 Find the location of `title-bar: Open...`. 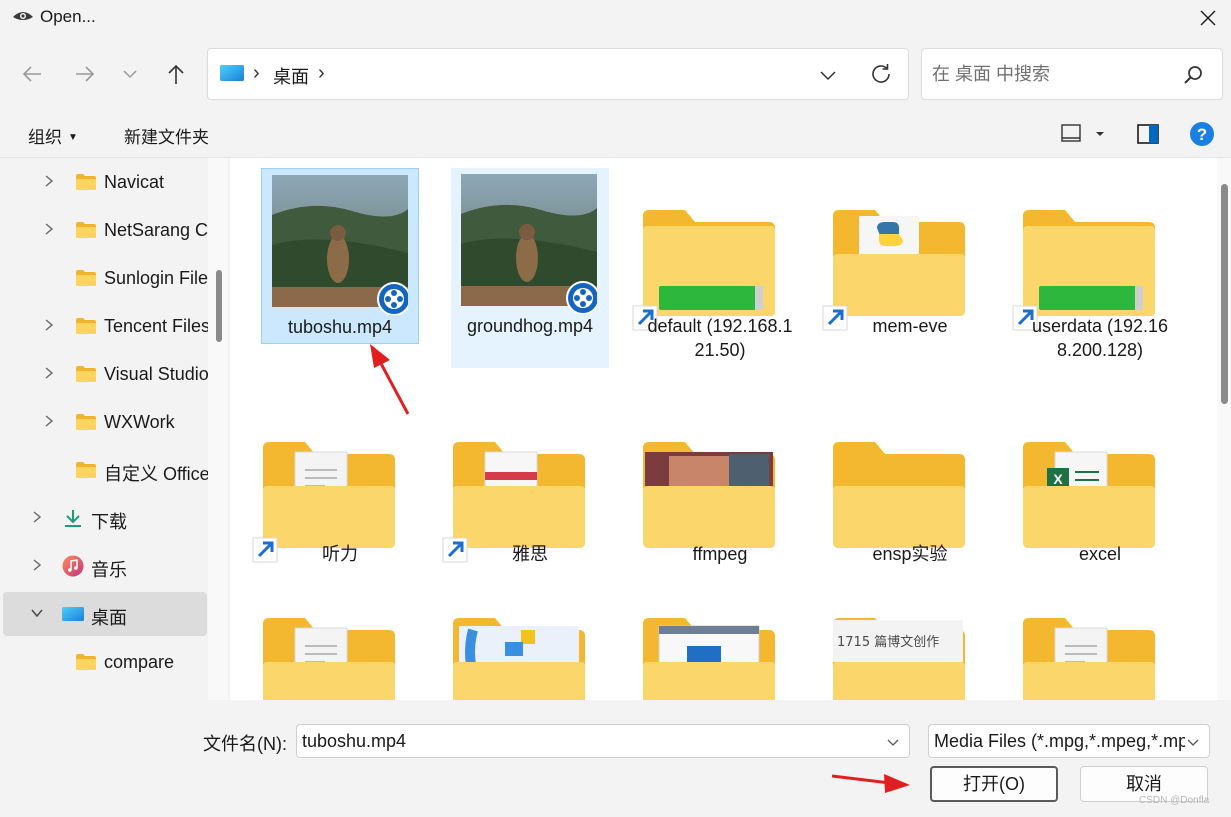

title-bar: Open... is located at coordinates (615, 18).